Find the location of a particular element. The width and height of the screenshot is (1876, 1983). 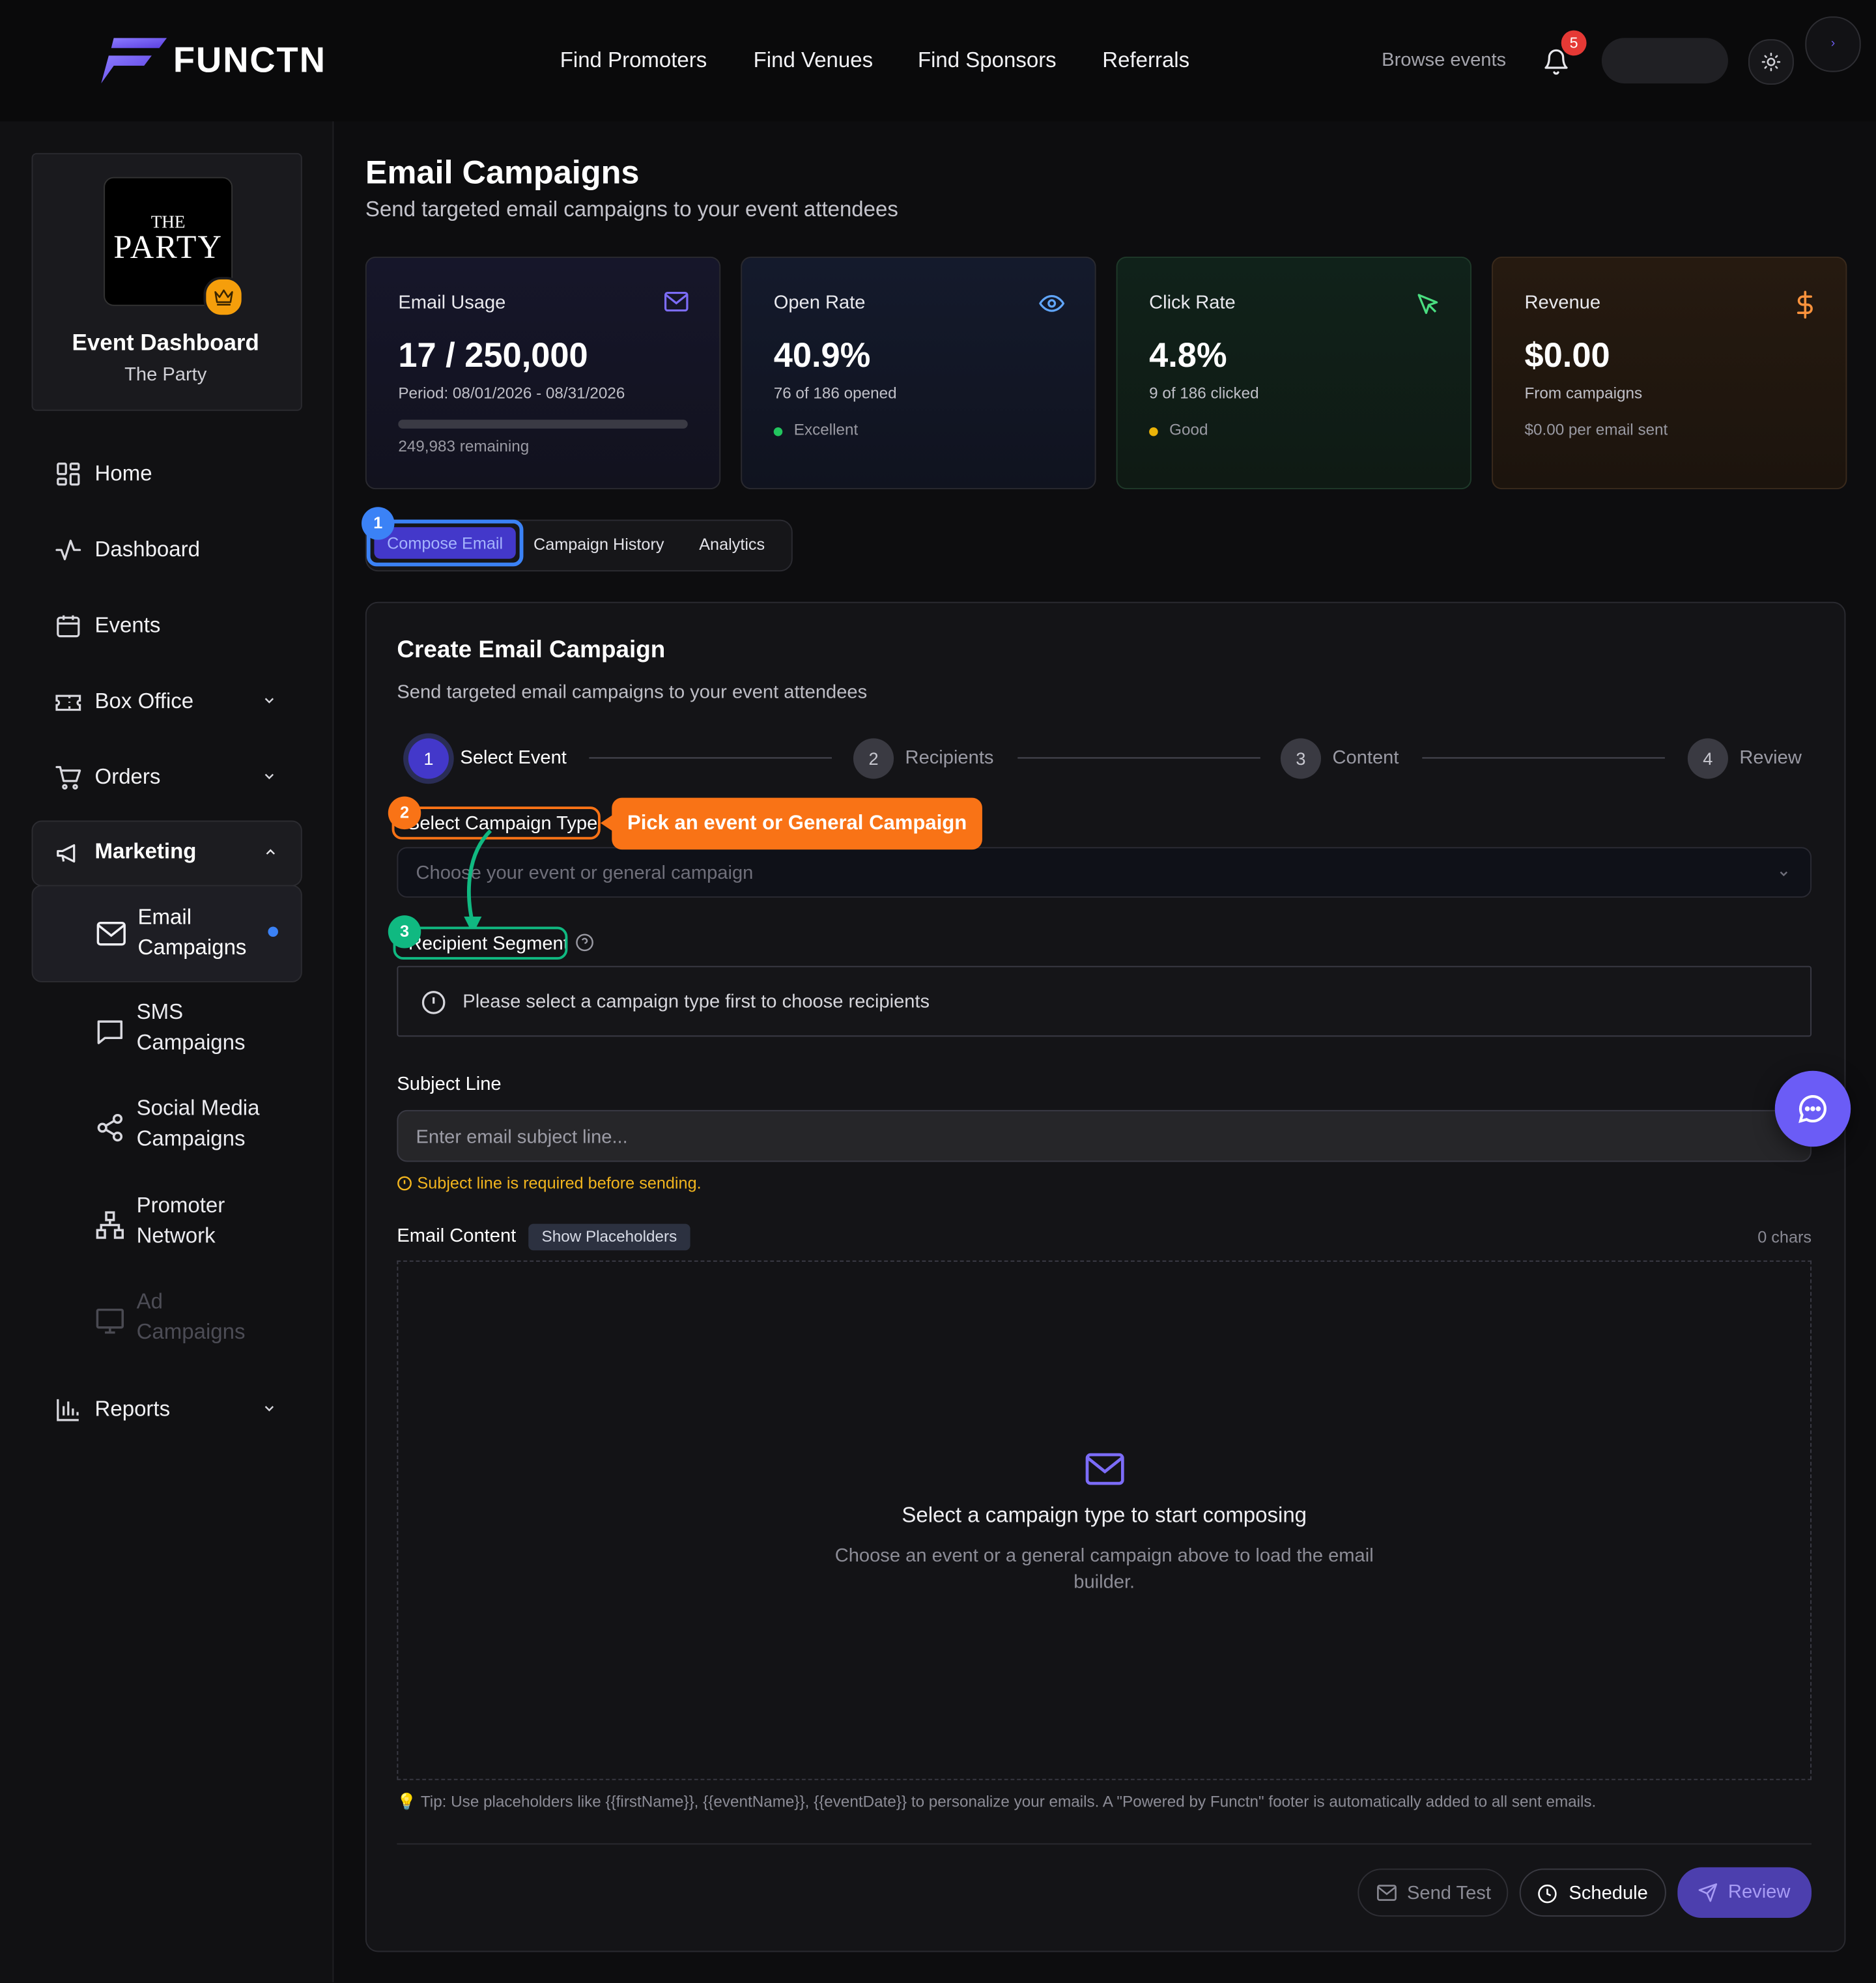

stat-subtext: Period: 08/01/2026 - 08/31/2026 is located at coordinates (512, 393).